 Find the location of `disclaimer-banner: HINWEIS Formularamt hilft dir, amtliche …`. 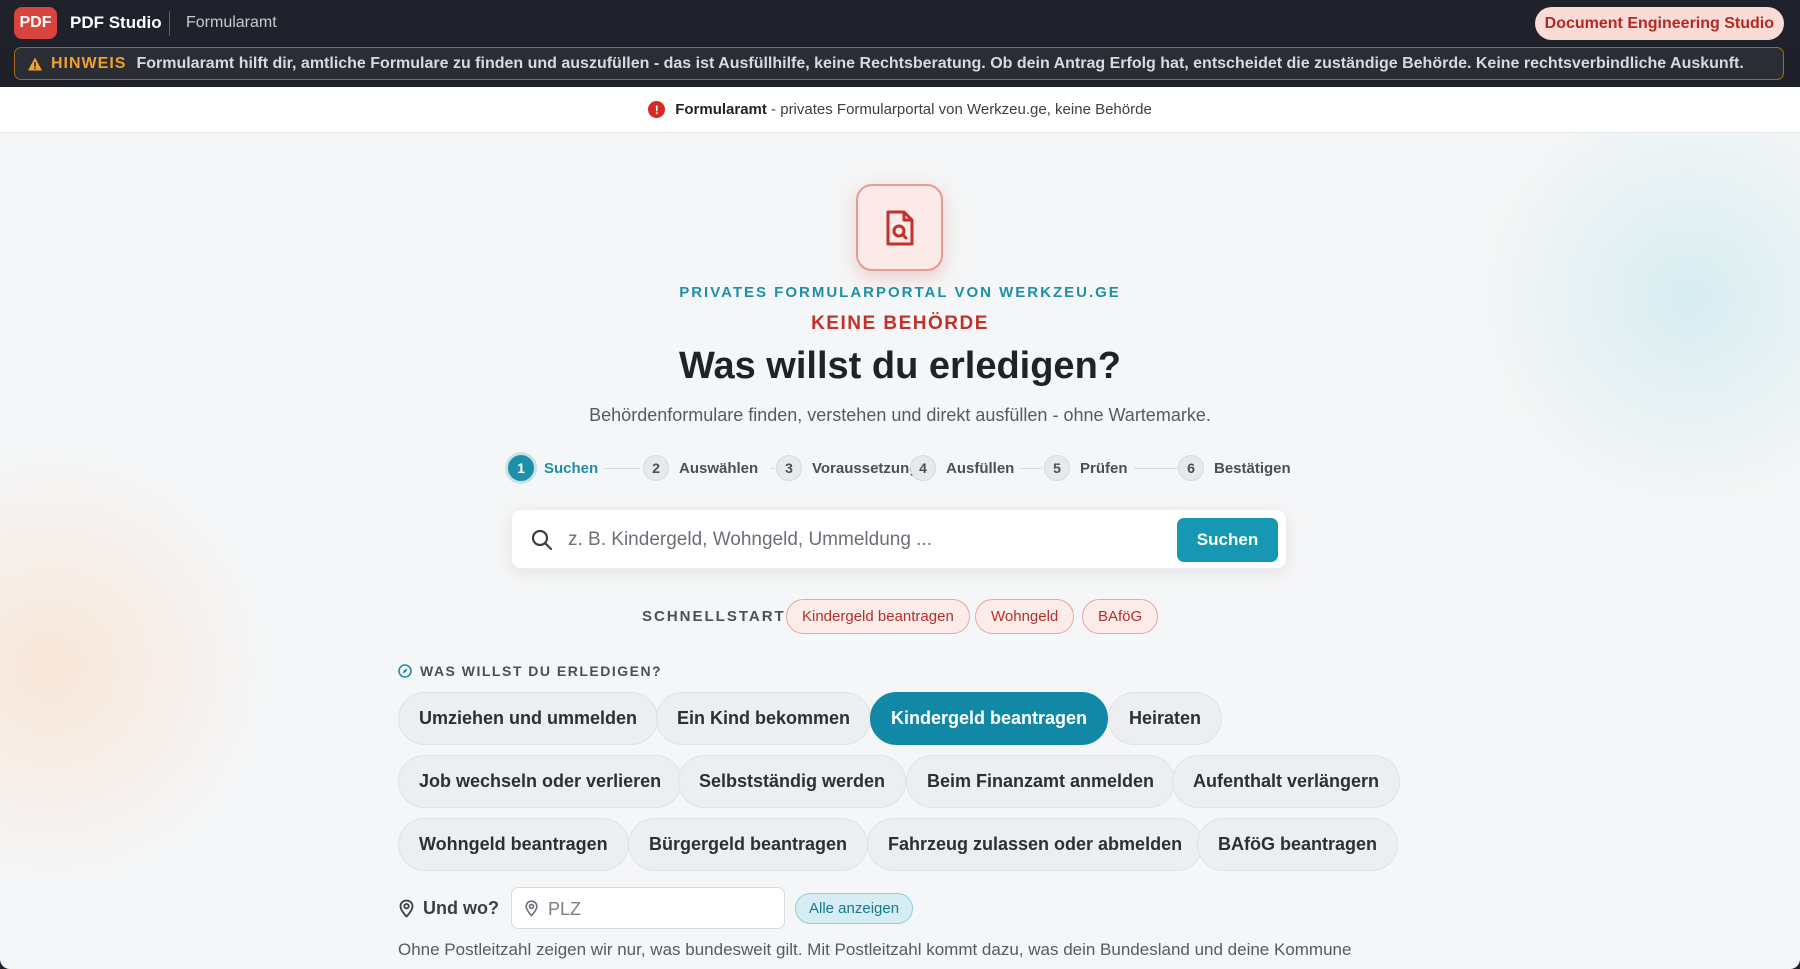

disclaimer-banner: HINWEIS Formularamt hilft dir, amtliche … is located at coordinates (899, 63).